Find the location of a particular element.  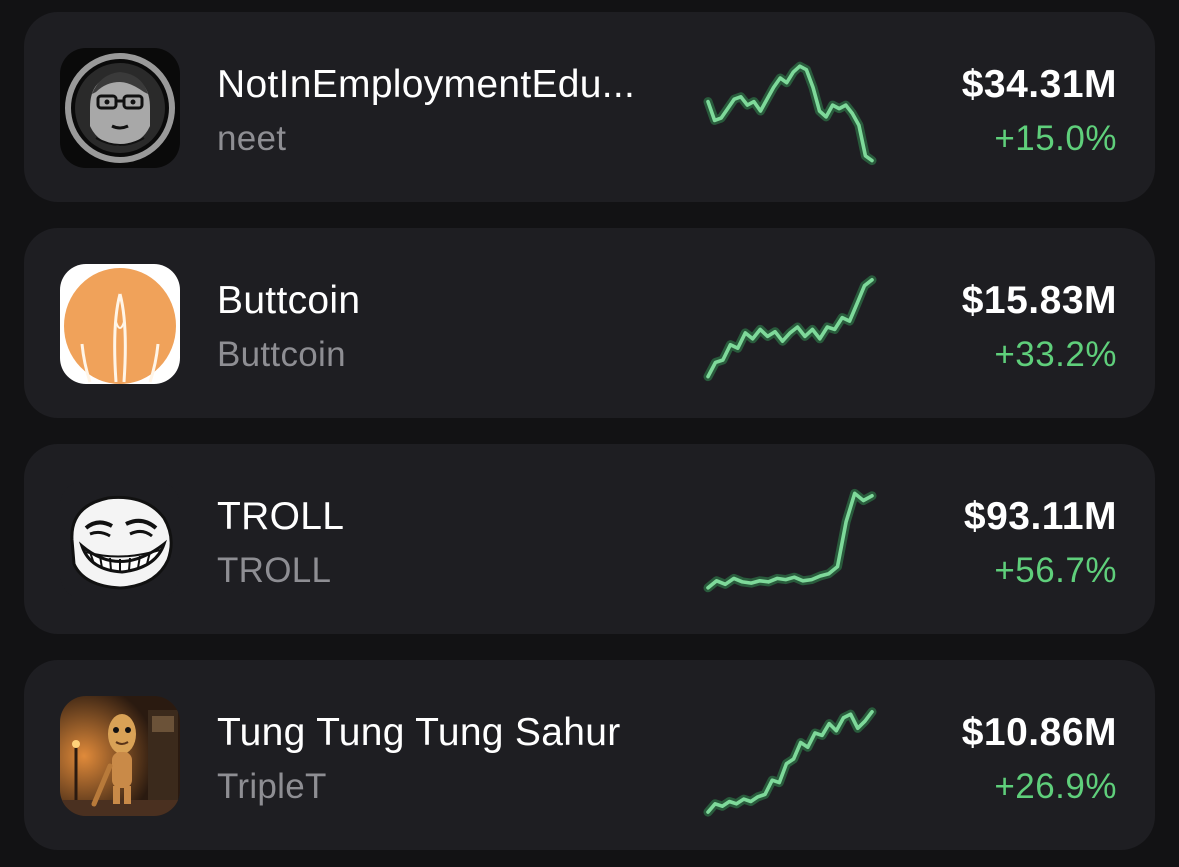

token-name: Buttcoin is located at coordinates (289, 300).